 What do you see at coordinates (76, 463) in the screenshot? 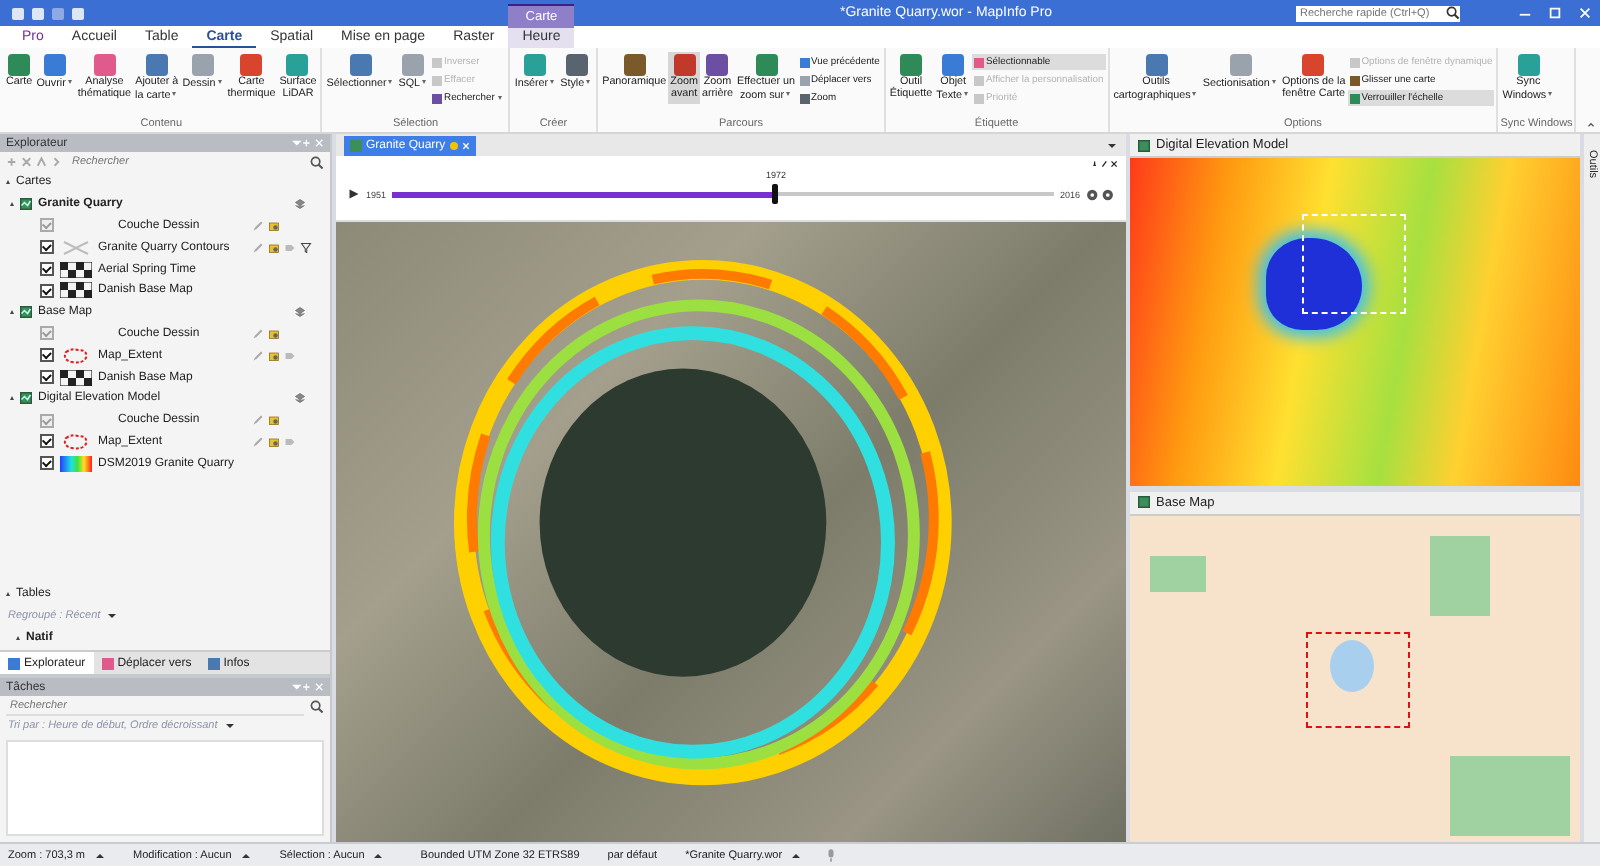
I see `color-ramp-icon` at bounding box center [76, 463].